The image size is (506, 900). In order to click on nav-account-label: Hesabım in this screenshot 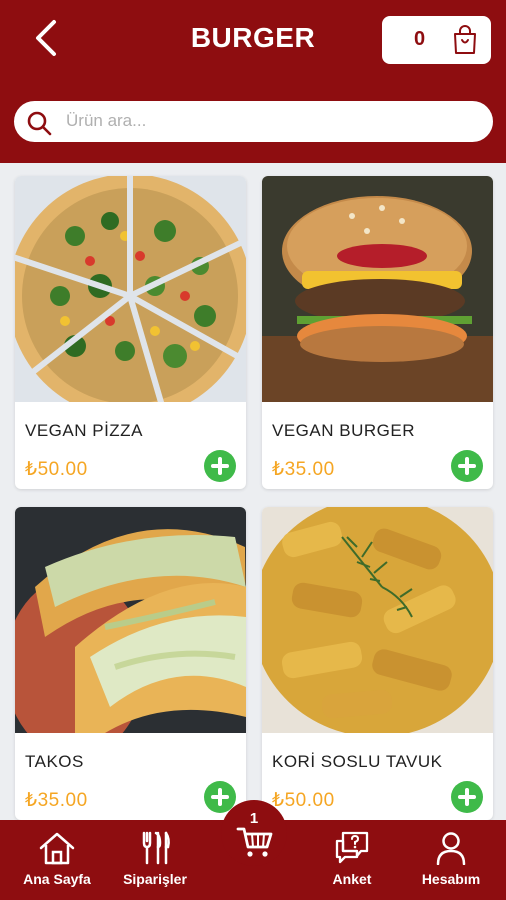, I will do `click(451, 879)`.